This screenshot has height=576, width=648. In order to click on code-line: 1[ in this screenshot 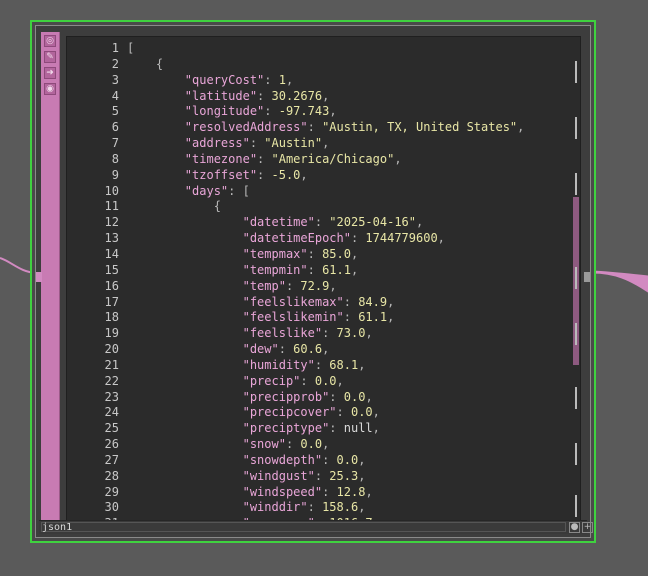, I will do `click(323, 49)`.